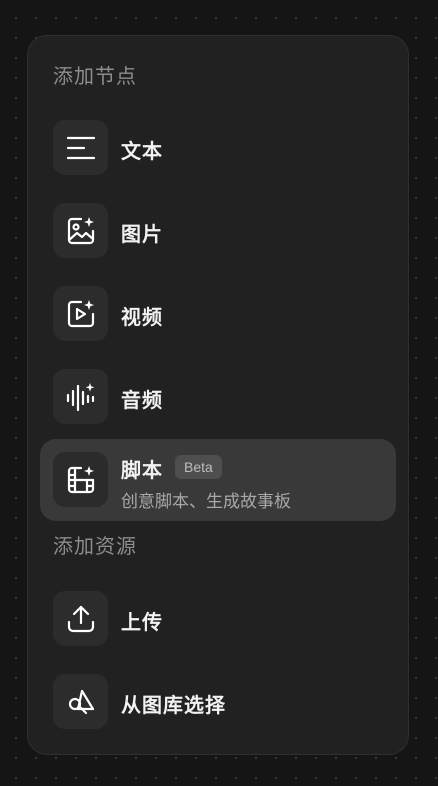 This screenshot has height=786, width=438. What do you see at coordinates (80, 147) in the screenshot?
I see `text-lines-icon` at bounding box center [80, 147].